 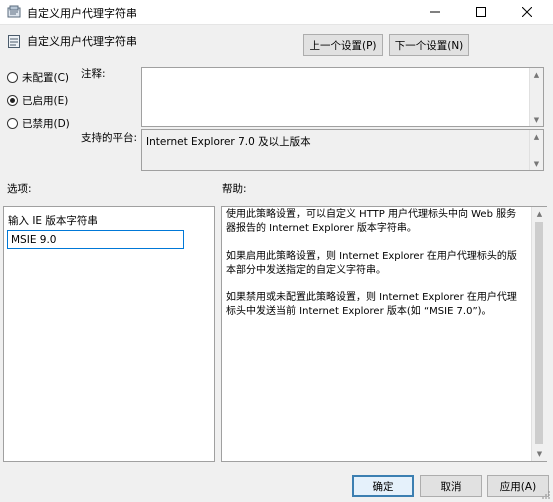 I want to click on close-button, so click(x=527, y=12).